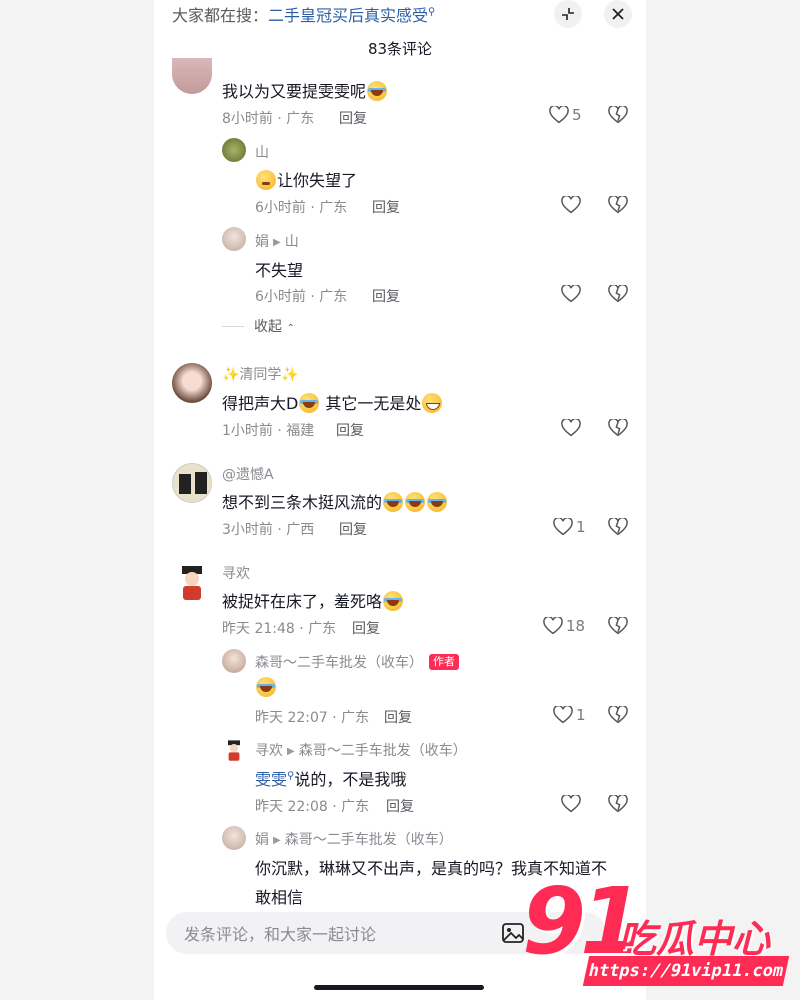 The image size is (800, 1000). What do you see at coordinates (268, 530) in the screenshot?
I see `comment-time: 3小时前 · 广西` at bounding box center [268, 530].